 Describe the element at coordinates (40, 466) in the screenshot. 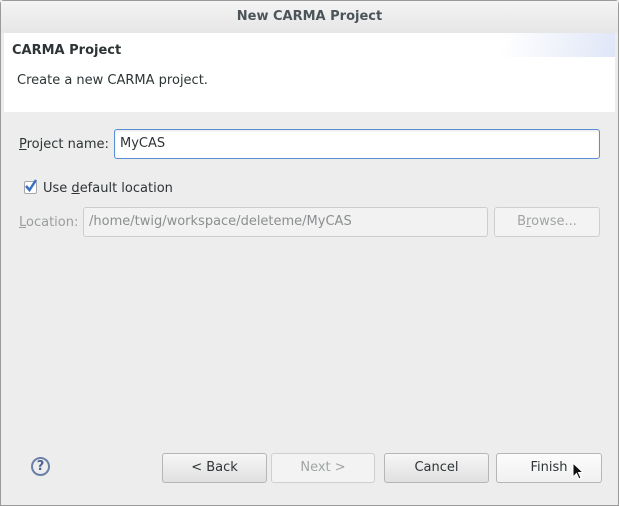

I see `help-icon: ?` at that location.